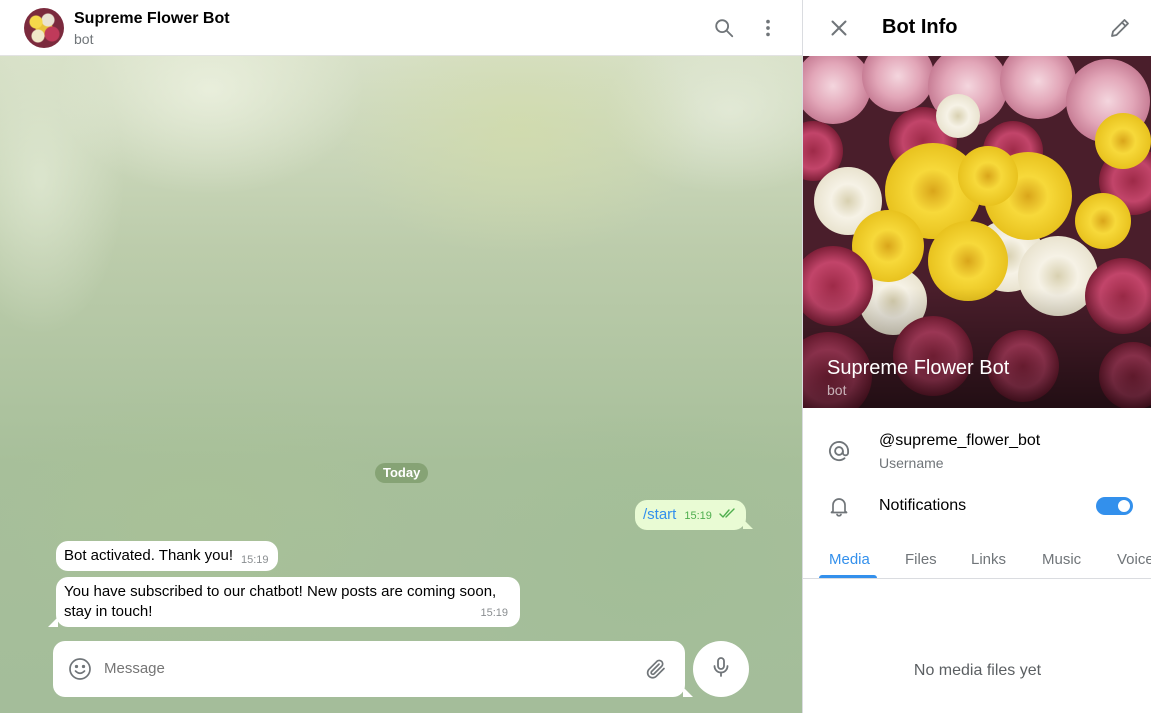 The width and height of the screenshot is (1151, 713). I want to click on profile-status: bot, so click(837, 390).